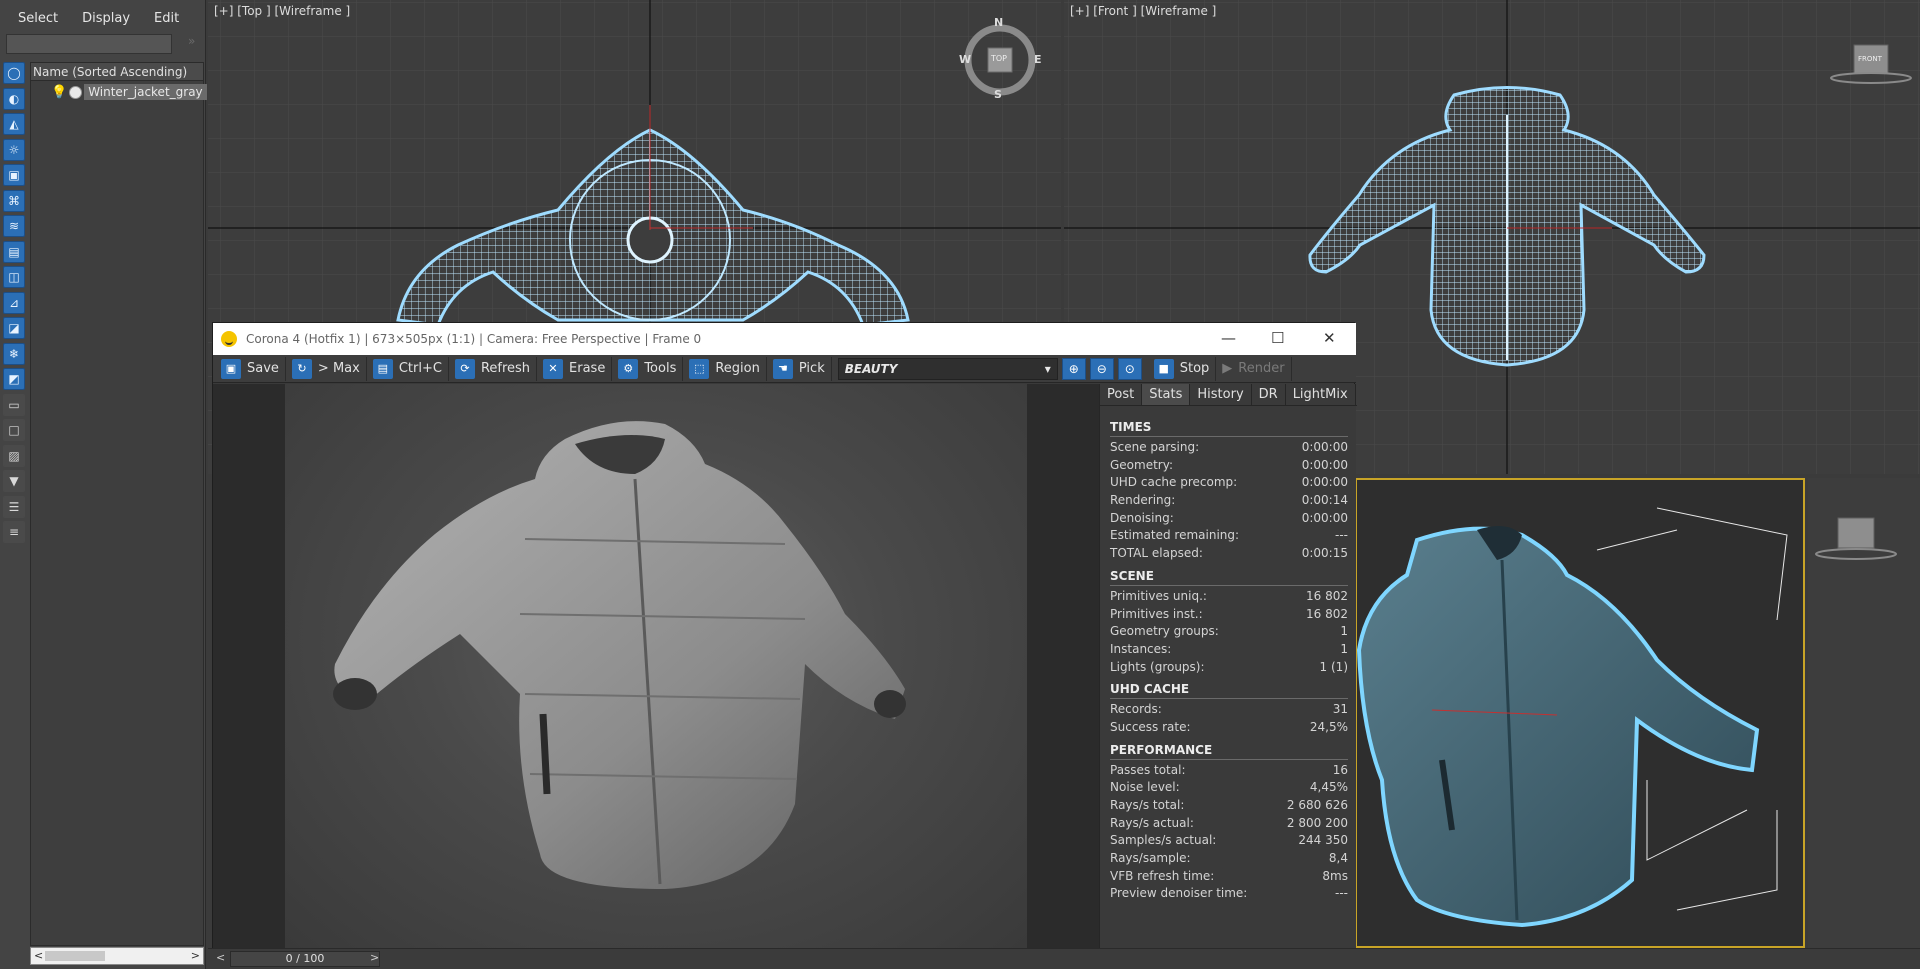 The height and width of the screenshot is (969, 1920). What do you see at coordinates (1333, 666) in the screenshot?
I see `stat-value: 1 (1)` at bounding box center [1333, 666].